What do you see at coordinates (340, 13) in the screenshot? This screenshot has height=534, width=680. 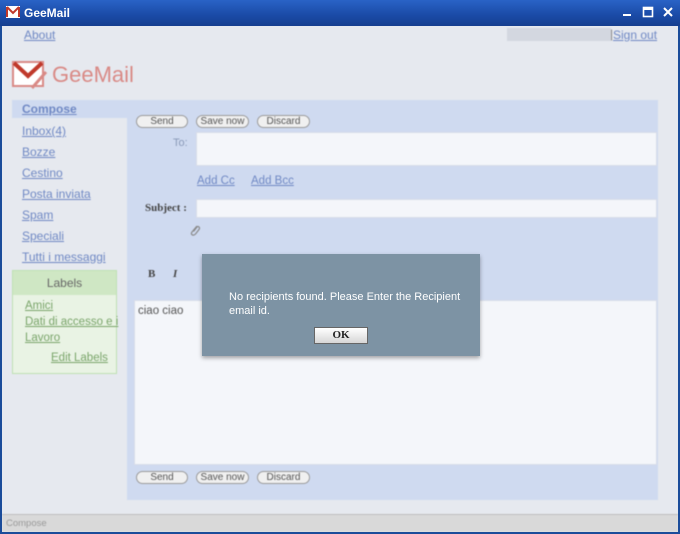 I see `title-bar: GeeMail` at bounding box center [340, 13].